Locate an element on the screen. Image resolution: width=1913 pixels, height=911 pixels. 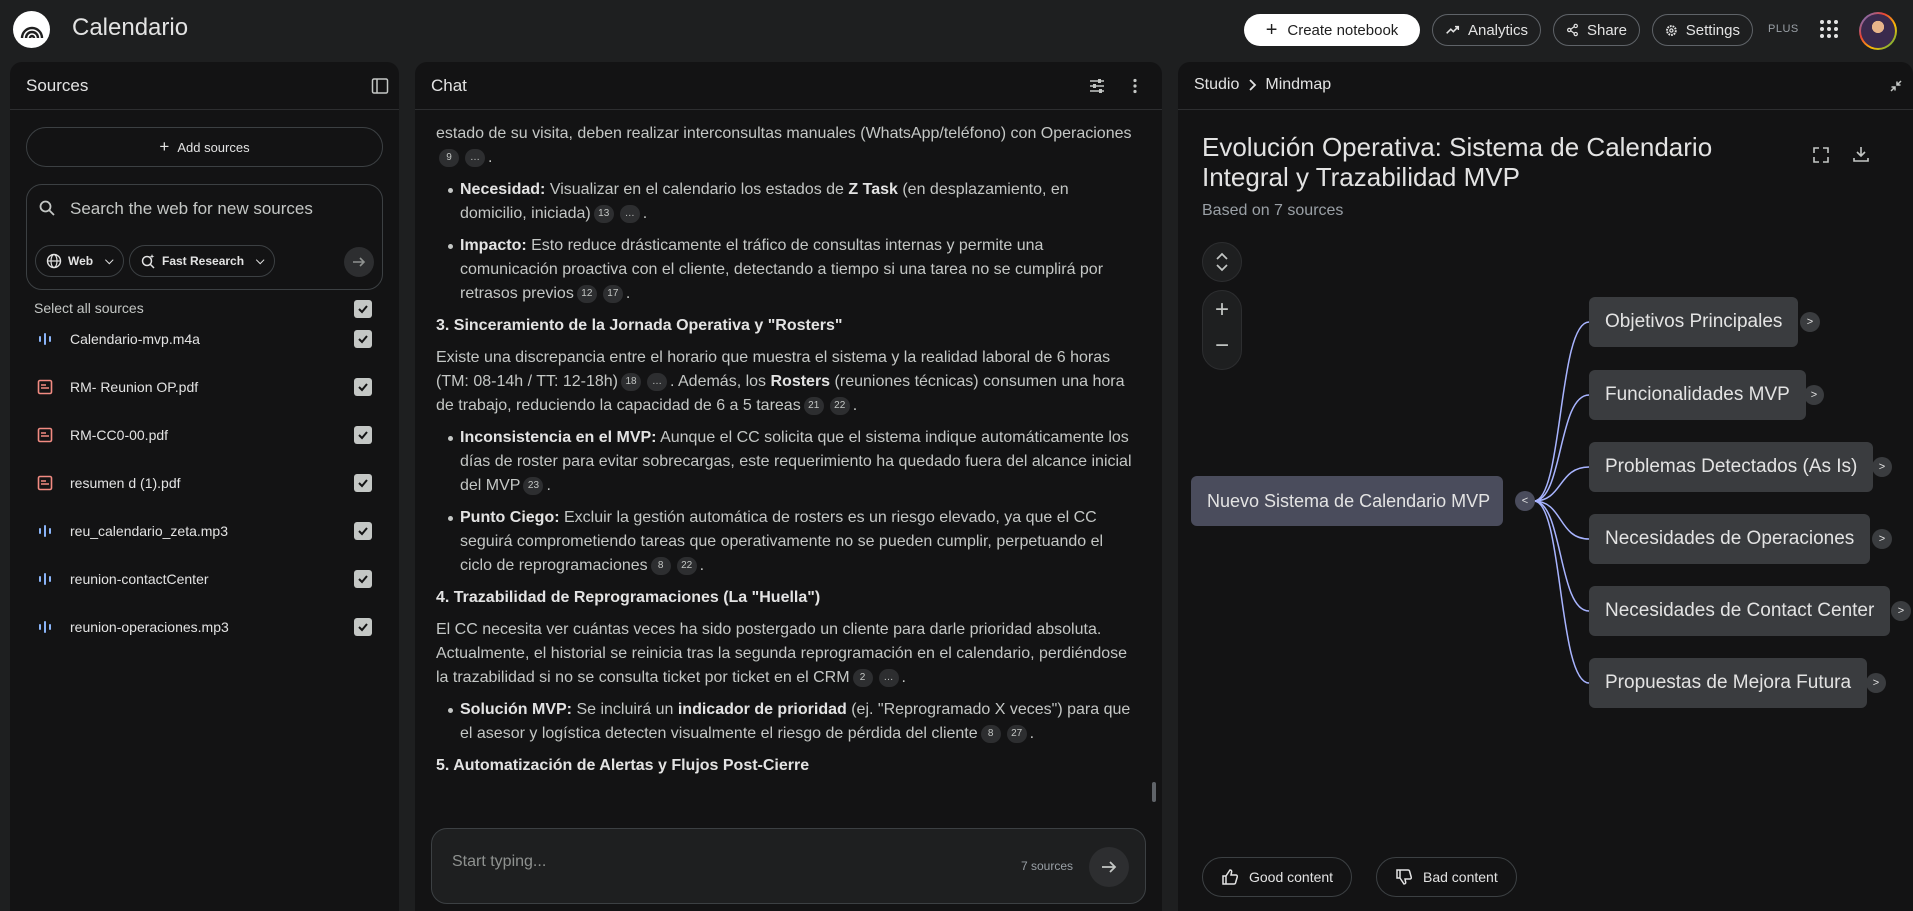
audio-icon is located at coordinates (45, 531).